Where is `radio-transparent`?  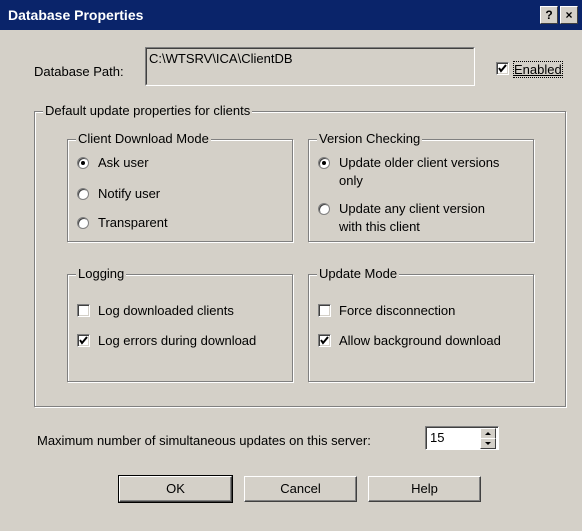
radio-transparent is located at coordinates (83, 223).